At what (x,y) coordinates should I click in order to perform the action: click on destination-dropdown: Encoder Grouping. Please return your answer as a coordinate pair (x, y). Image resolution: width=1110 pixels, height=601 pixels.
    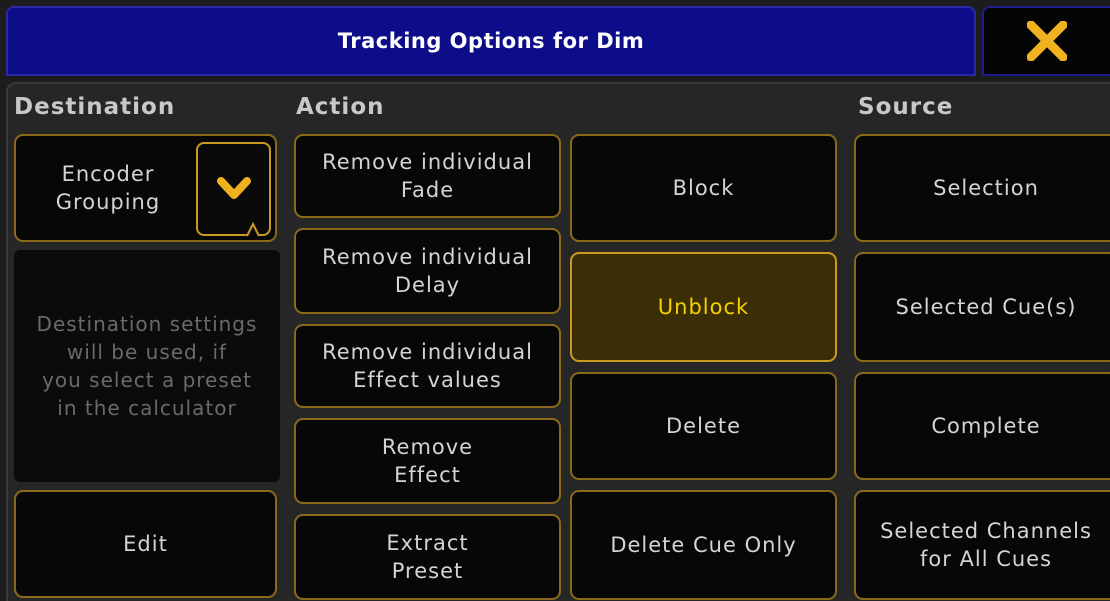
    Looking at the image, I should click on (145, 188).